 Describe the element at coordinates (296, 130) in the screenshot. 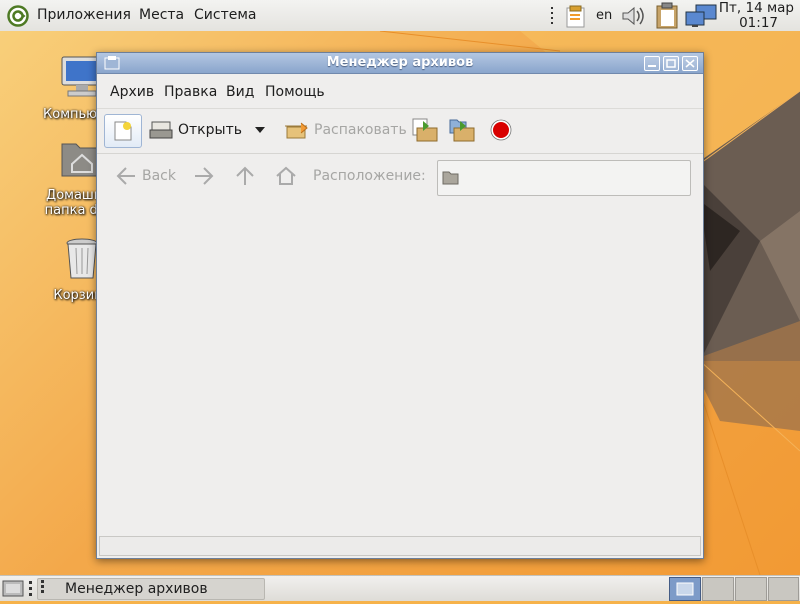

I see `extract-icon` at that location.